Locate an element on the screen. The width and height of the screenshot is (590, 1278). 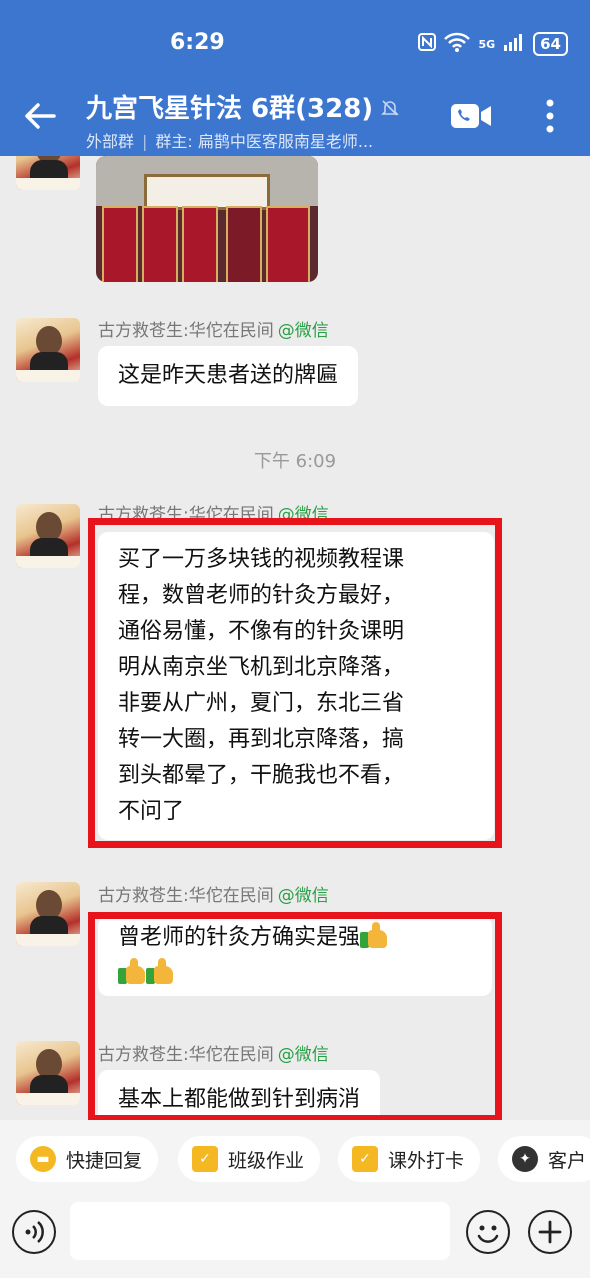
group-type: 外部群 is located at coordinates (110, 141).